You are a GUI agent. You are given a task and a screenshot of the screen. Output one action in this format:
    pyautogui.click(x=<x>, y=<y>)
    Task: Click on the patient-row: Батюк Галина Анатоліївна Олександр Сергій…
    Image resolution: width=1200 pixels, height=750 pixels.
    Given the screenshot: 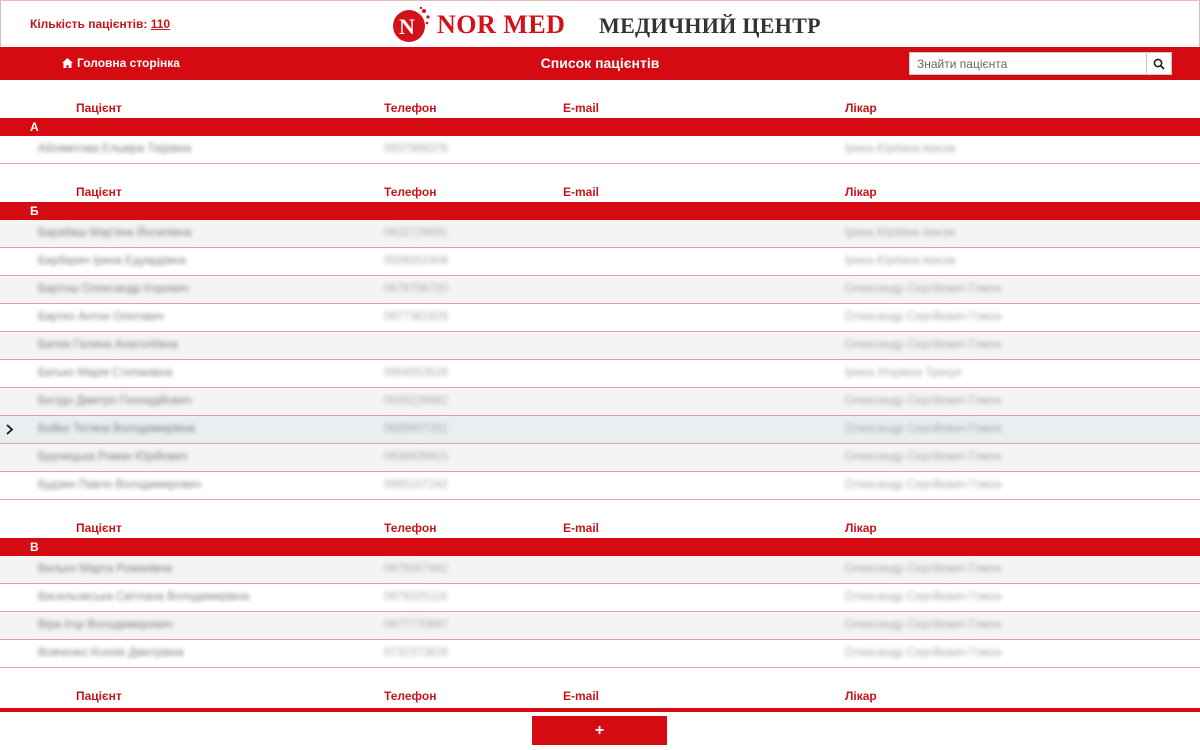 What is the action you would take?
    pyautogui.click(x=600, y=346)
    